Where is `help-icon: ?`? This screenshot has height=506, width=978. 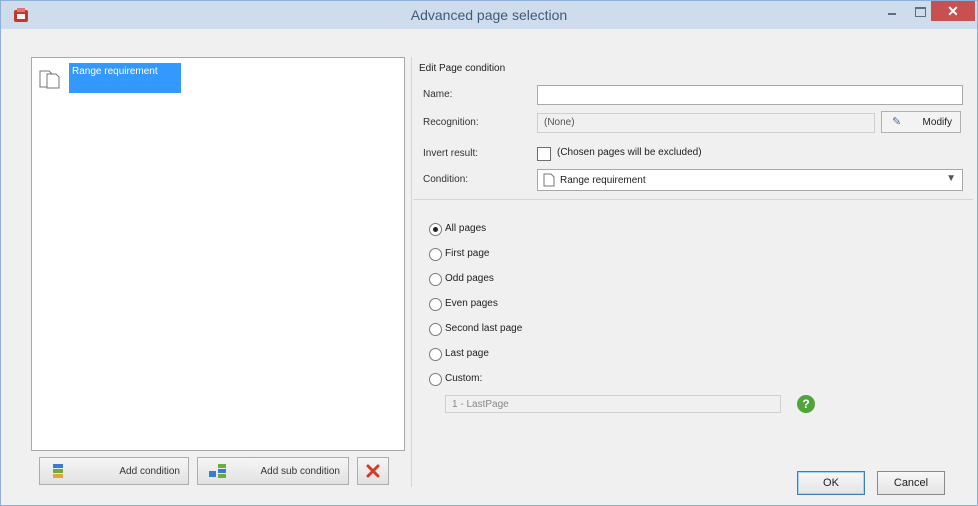 help-icon: ? is located at coordinates (806, 404).